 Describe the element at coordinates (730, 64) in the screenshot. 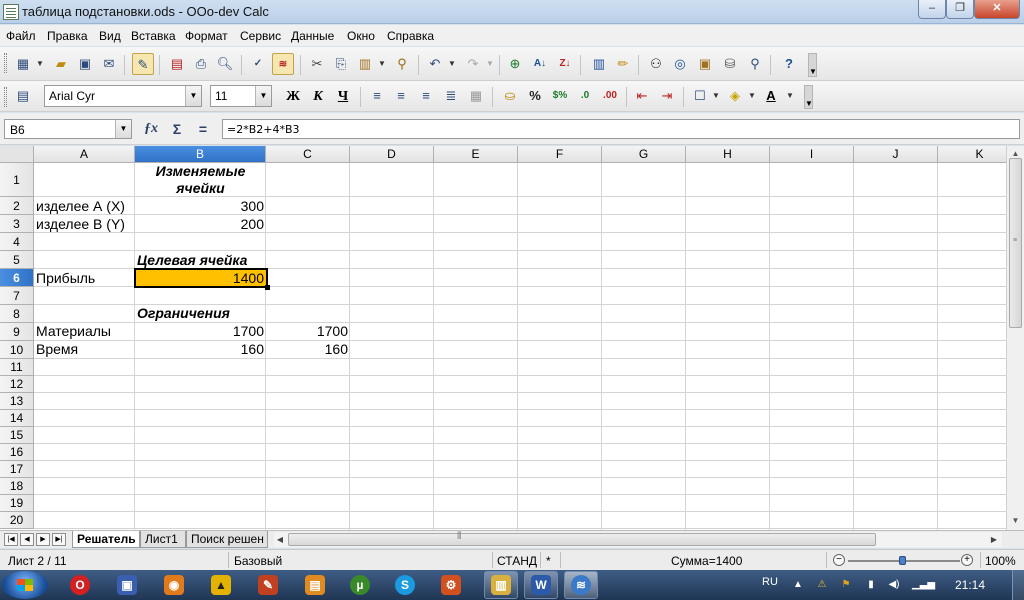

I see `data-sources-icon: ⛁` at that location.